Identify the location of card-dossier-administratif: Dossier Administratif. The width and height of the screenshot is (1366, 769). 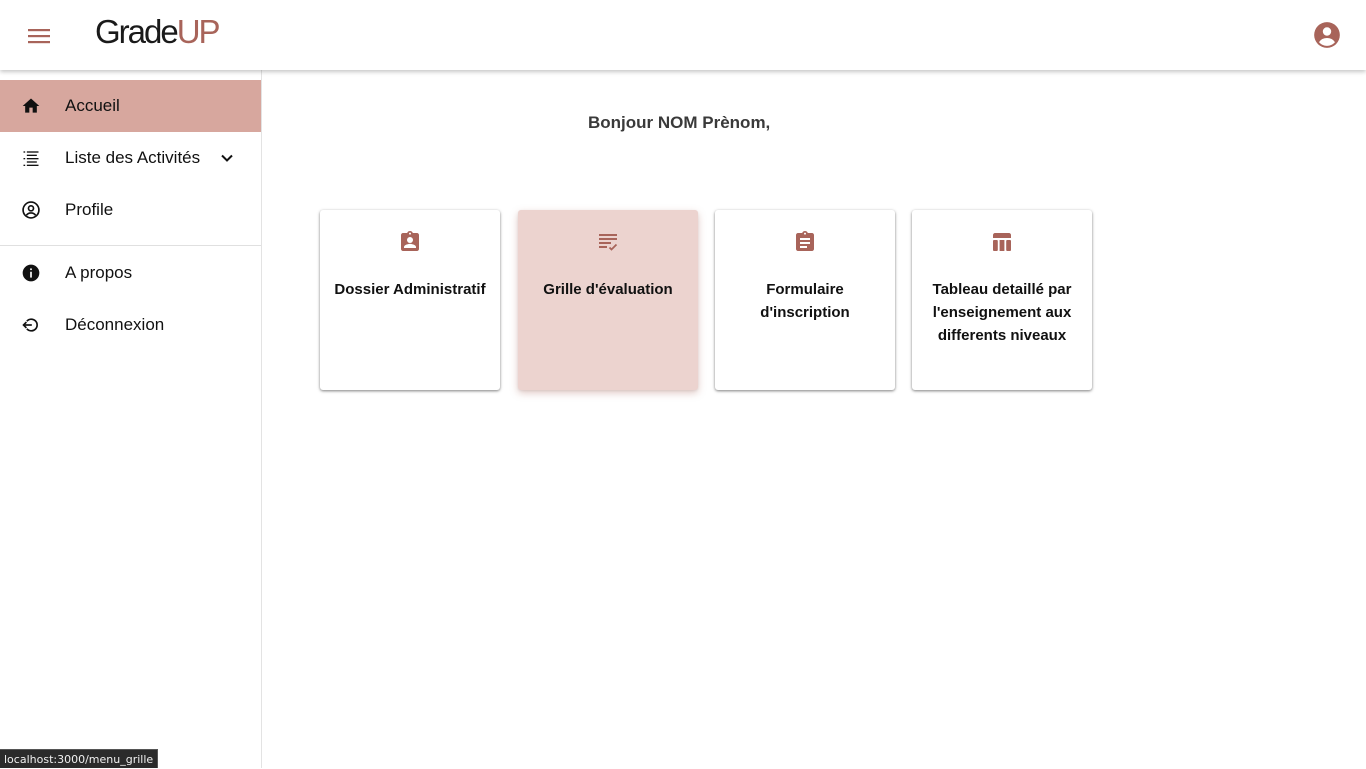
(410, 300).